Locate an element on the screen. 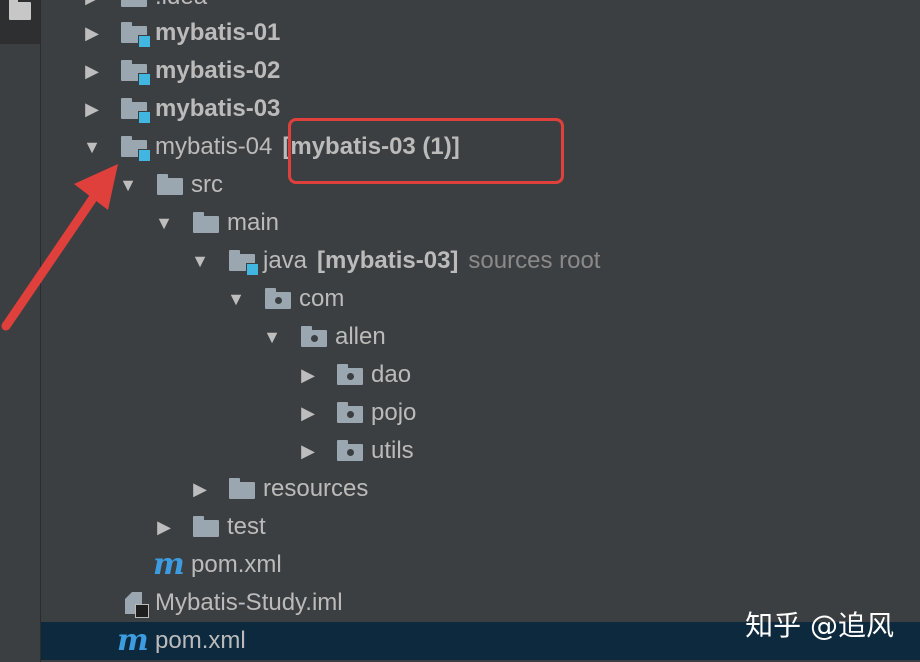 Image resolution: width=920 pixels, height=662 pixels. tree-row-module-pom: m pom.xml is located at coordinates (480, 565).